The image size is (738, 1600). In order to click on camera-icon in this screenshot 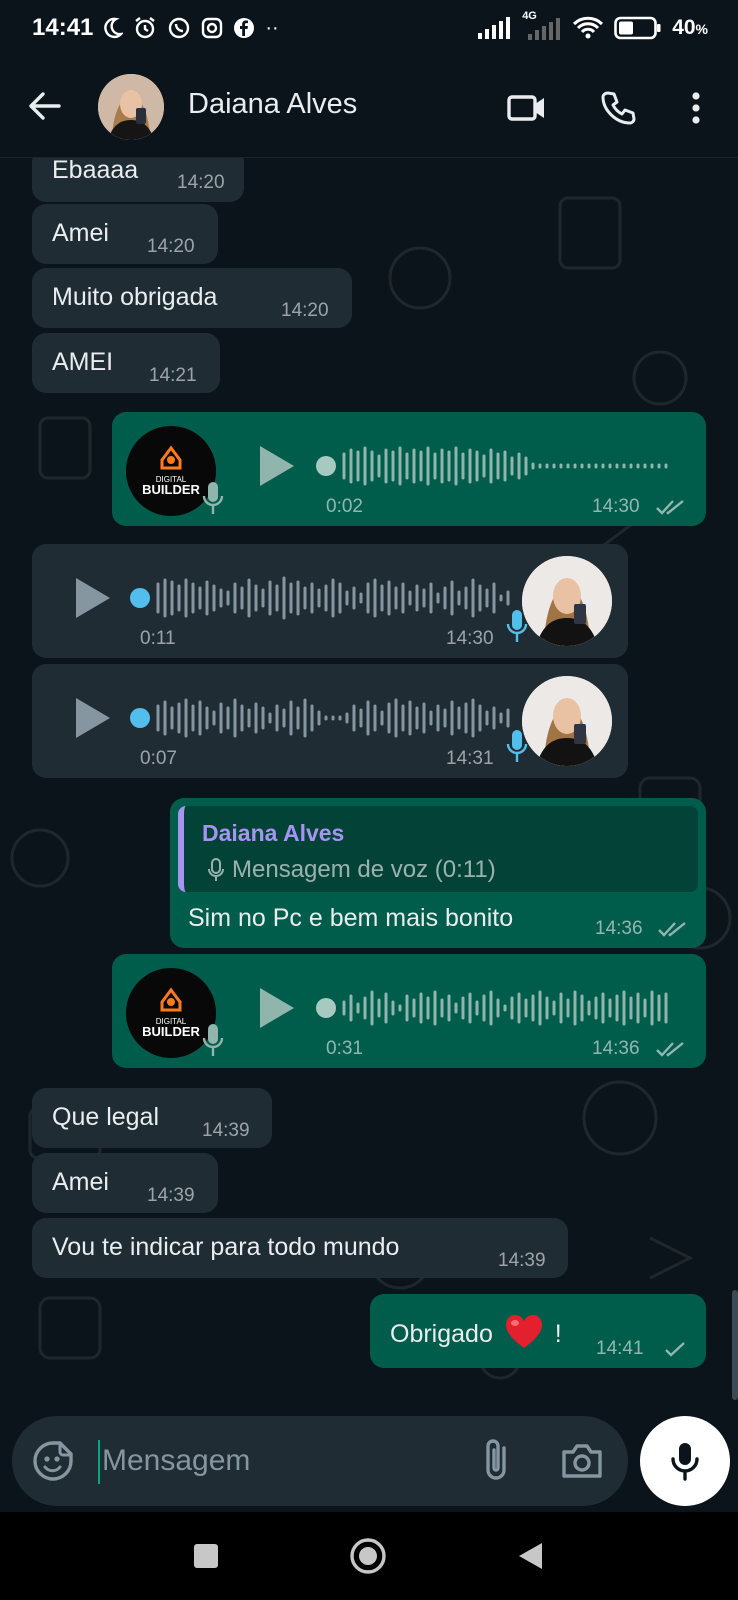, I will do `click(582, 1461)`.